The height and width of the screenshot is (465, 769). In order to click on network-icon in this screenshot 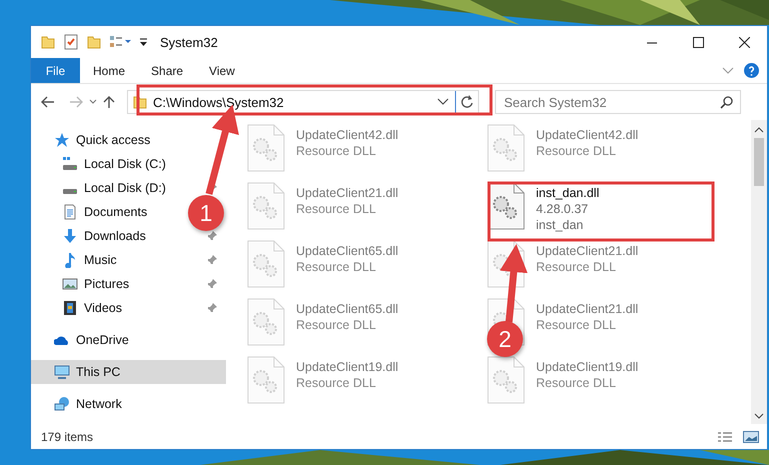, I will do `click(62, 404)`.